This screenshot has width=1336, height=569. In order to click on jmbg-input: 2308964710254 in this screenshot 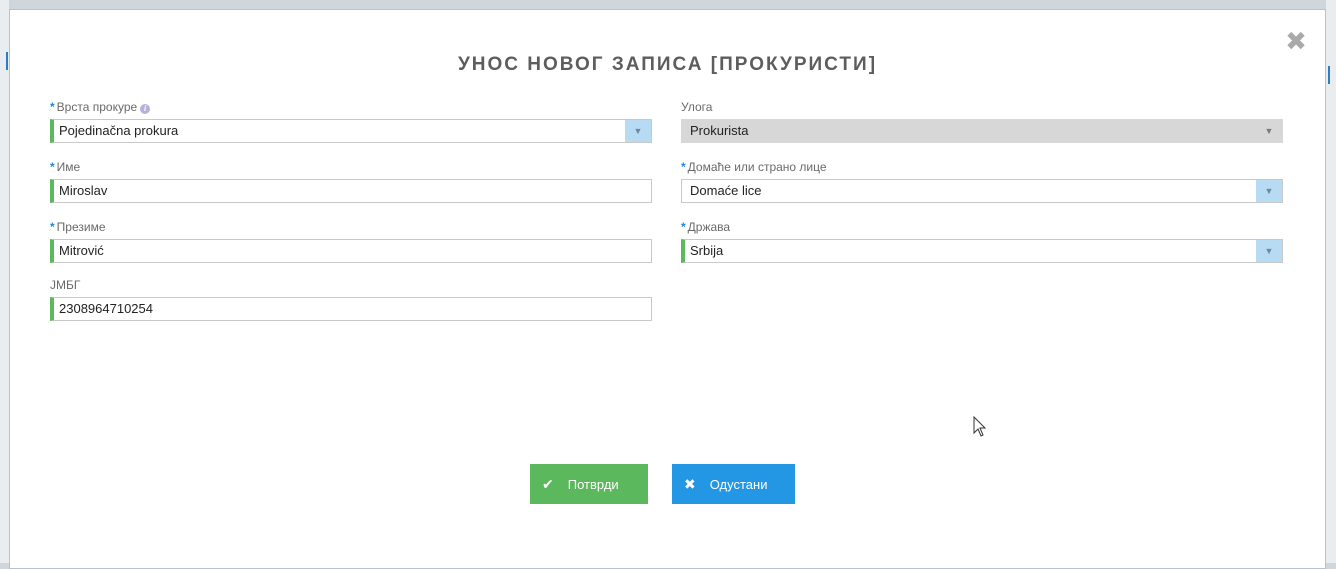, I will do `click(351, 309)`.